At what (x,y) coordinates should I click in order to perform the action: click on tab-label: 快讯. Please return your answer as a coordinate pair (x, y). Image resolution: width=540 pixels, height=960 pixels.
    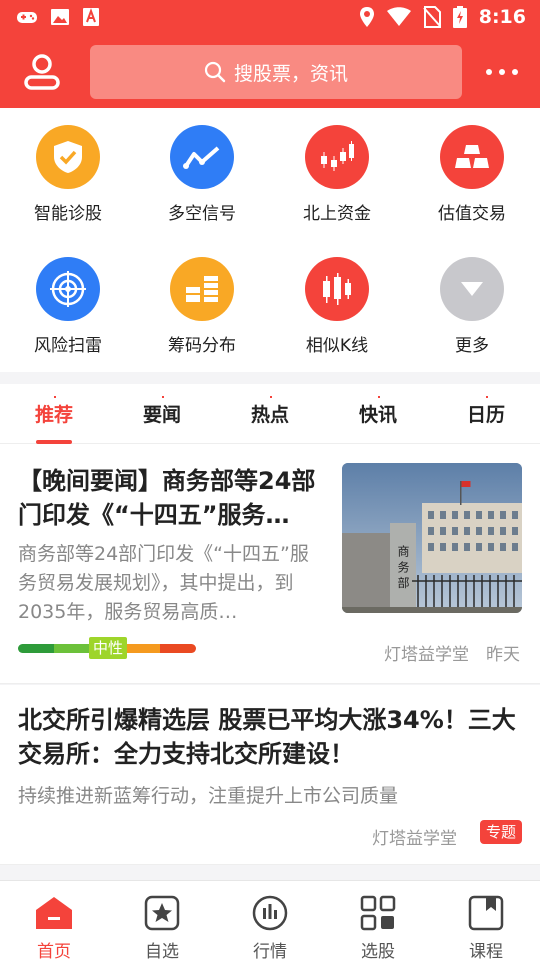
    Looking at the image, I should click on (377, 415).